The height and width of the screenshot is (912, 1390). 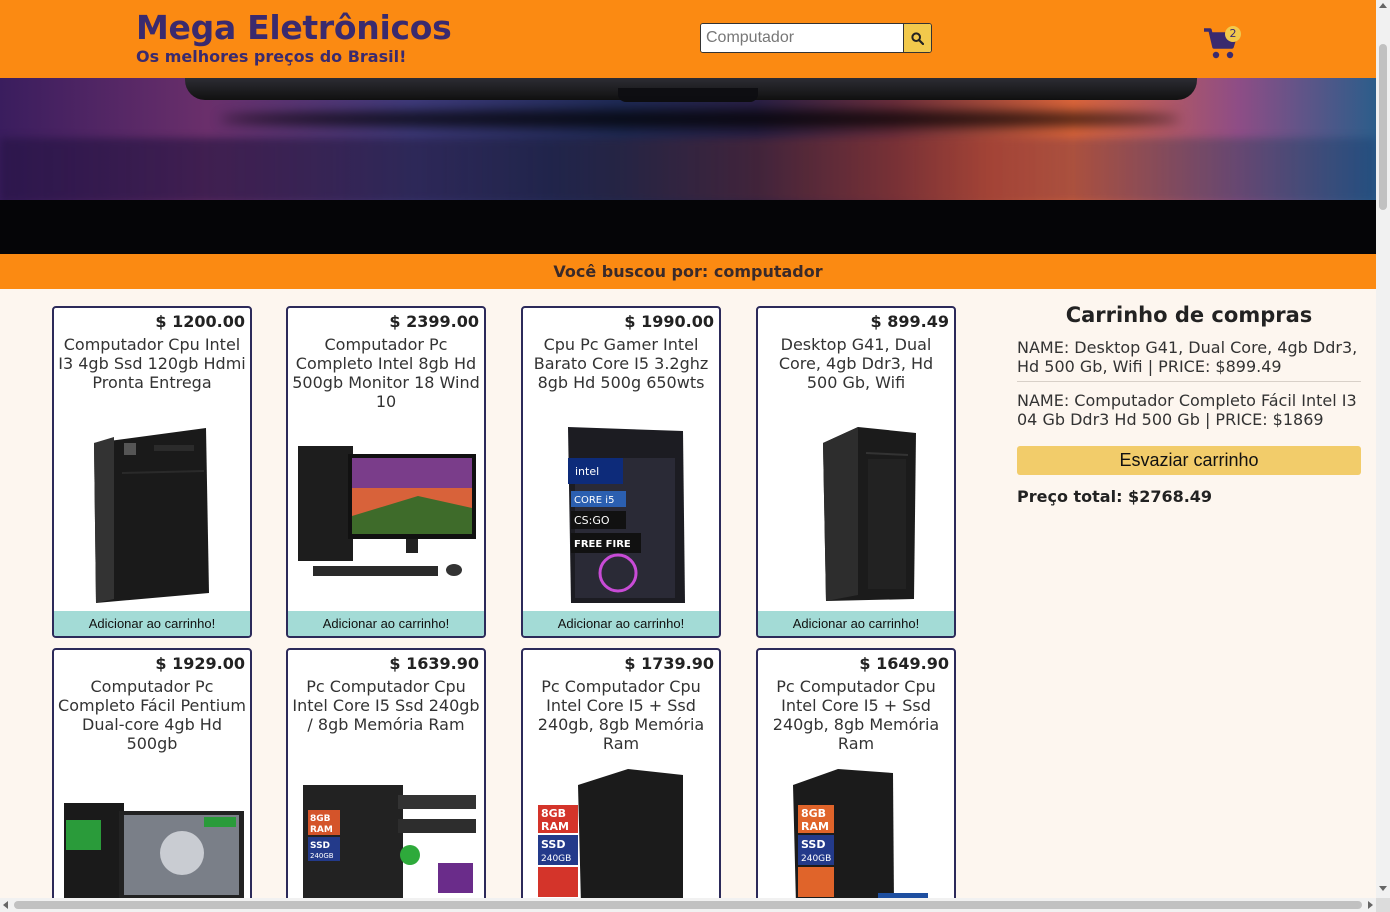 I want to click on product-price: $ 1649.90, so click(x=904, y=663).